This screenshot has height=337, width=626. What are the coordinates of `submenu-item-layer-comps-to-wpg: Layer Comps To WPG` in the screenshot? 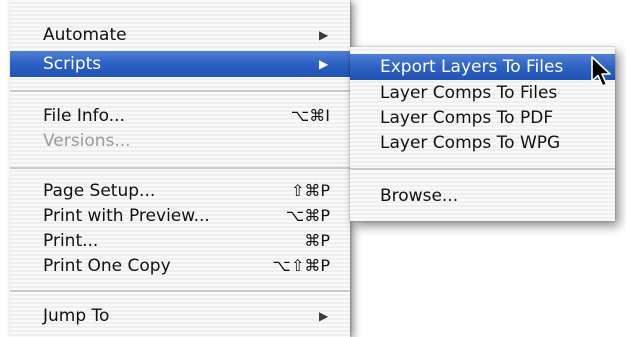 It's located at (482, 143).